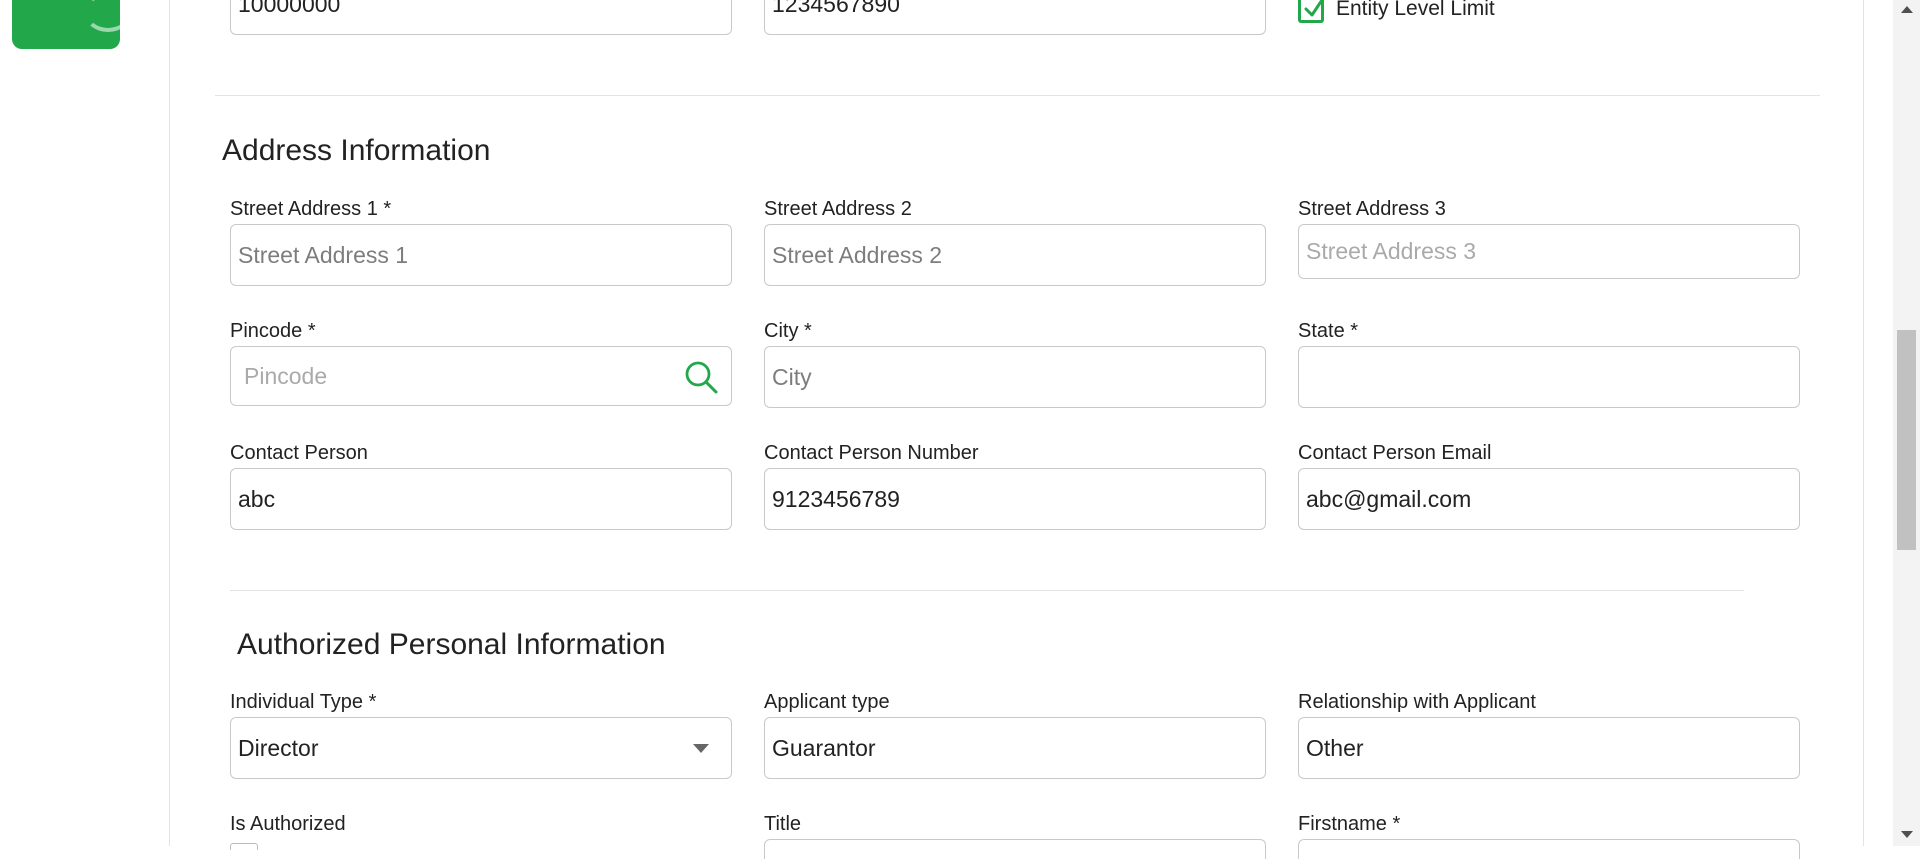  What do you see at coordinates (1415, 10) in the screenshot?
I see `entity-level-limit-label: Entity Level Limit` at bounding box center [1415, 10].